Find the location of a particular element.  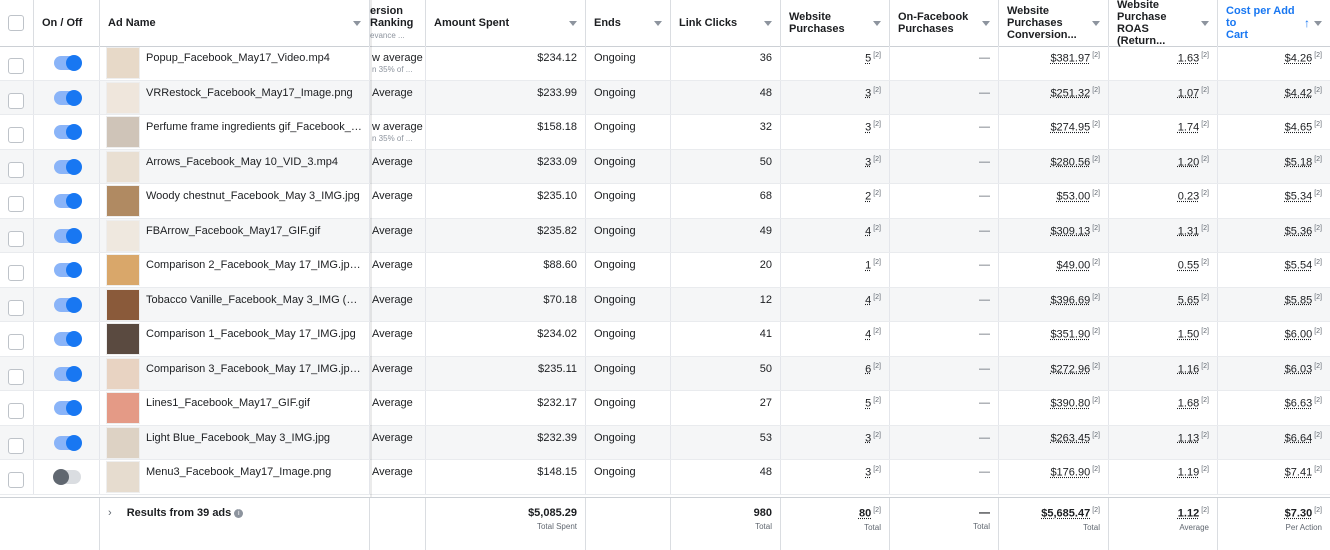

cell-roas: 1.74 [2] is located at coordinates (1163, 132).